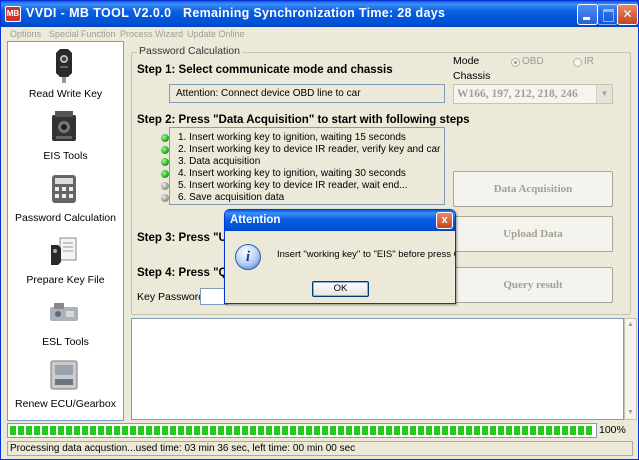  Describe the element at coordinates (65, 218) in the screenshot. I see `sidebar-item-label: Password Calculation` at that location.